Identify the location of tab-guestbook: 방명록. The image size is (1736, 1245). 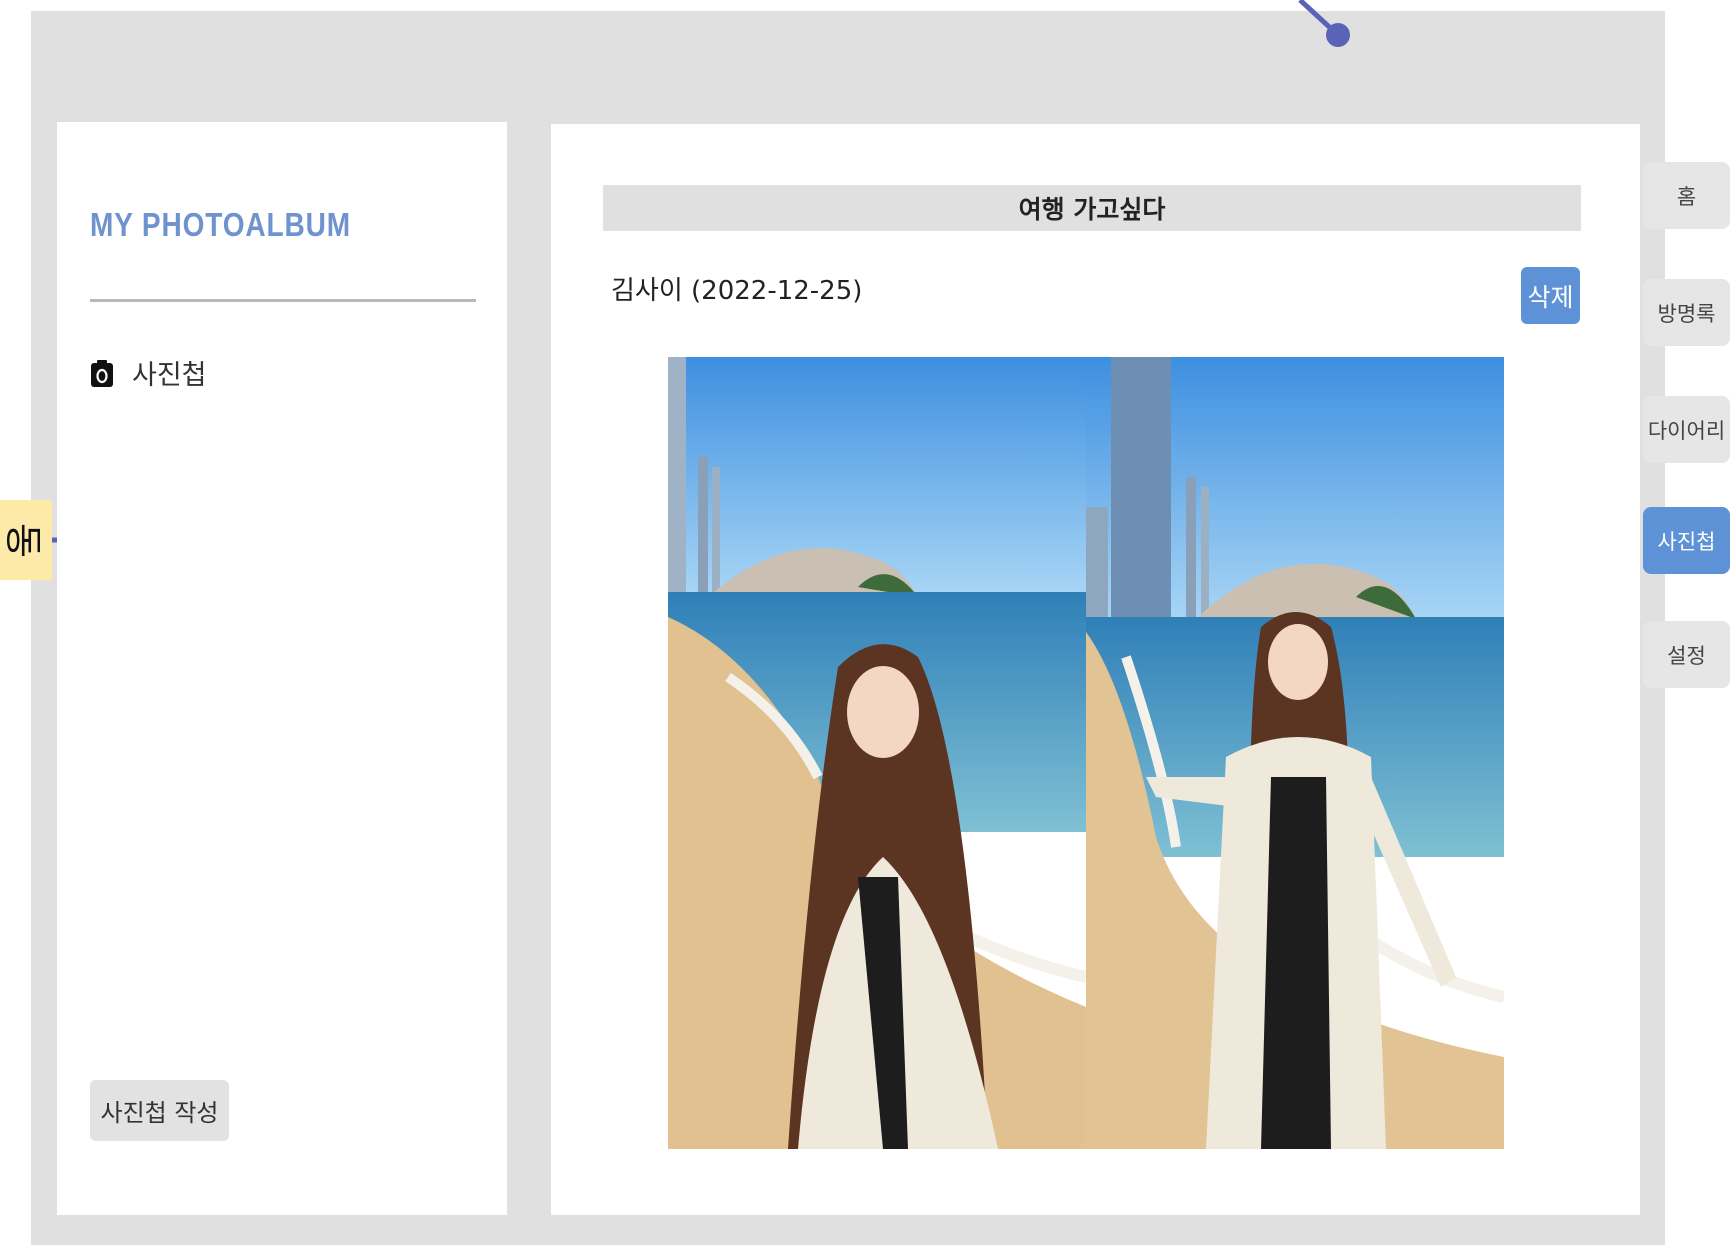
(1686, 312).